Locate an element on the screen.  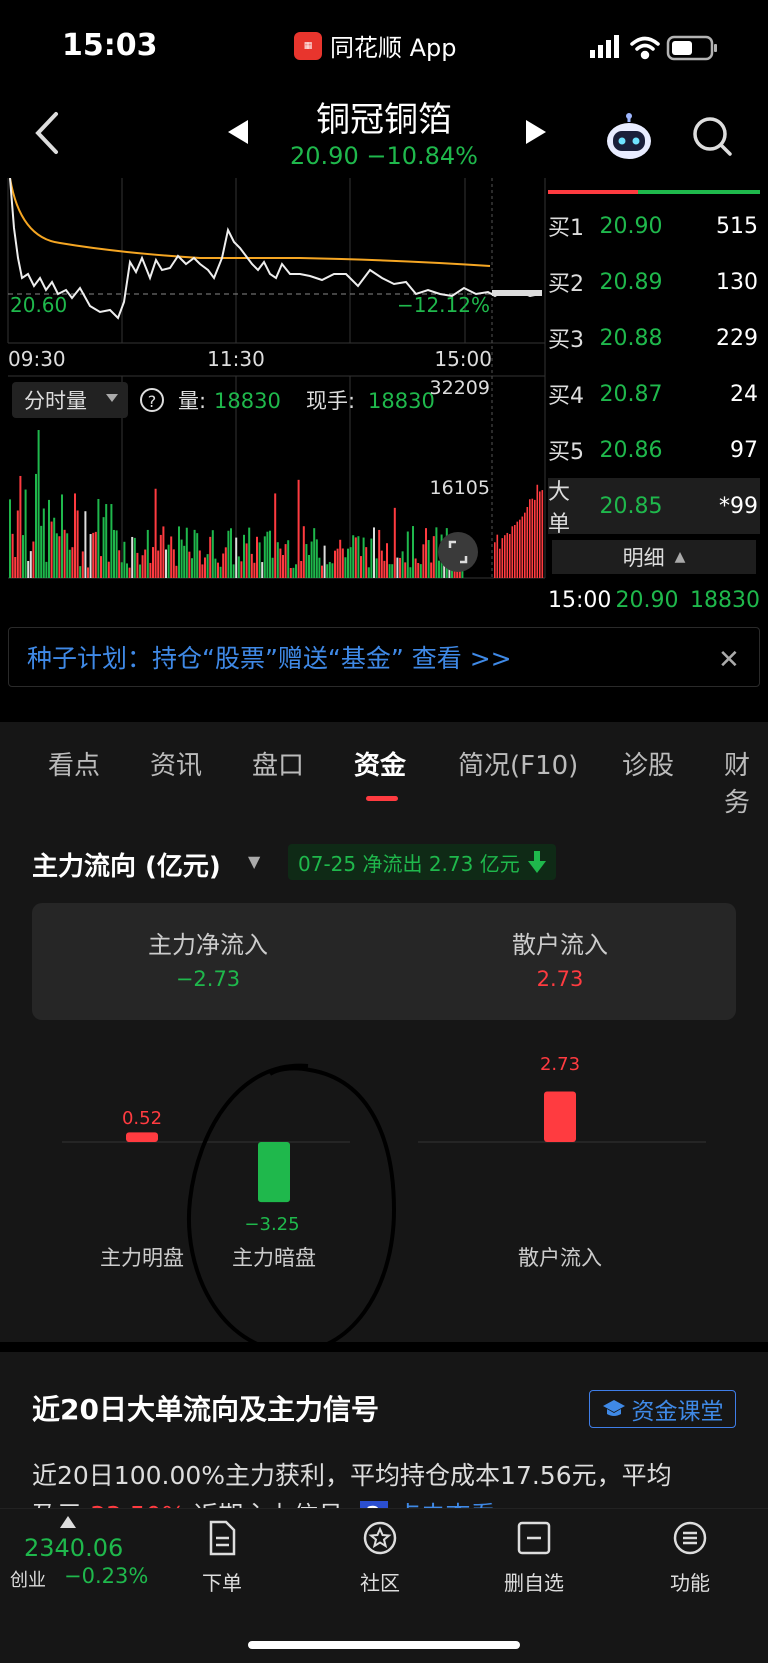
big-order-price: 20.85 is located at coordinates (631, 506).